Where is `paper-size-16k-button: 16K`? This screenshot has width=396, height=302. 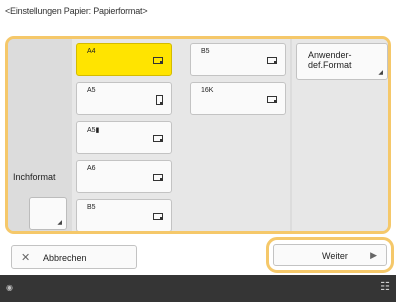 paper-size-16k-button: 16K is located at coordinates (238, 98).